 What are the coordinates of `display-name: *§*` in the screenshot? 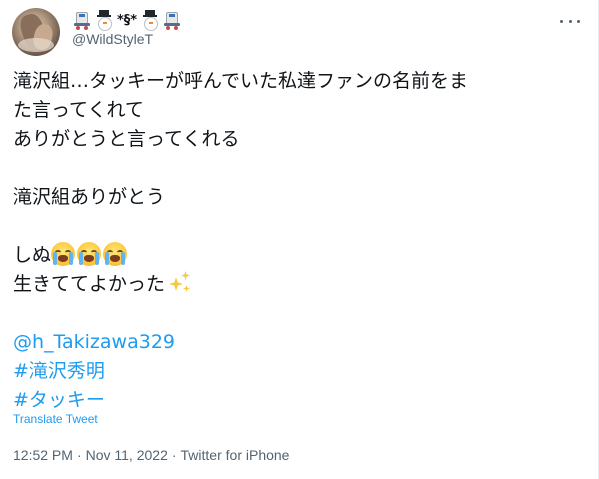 It's located at (127, 20).